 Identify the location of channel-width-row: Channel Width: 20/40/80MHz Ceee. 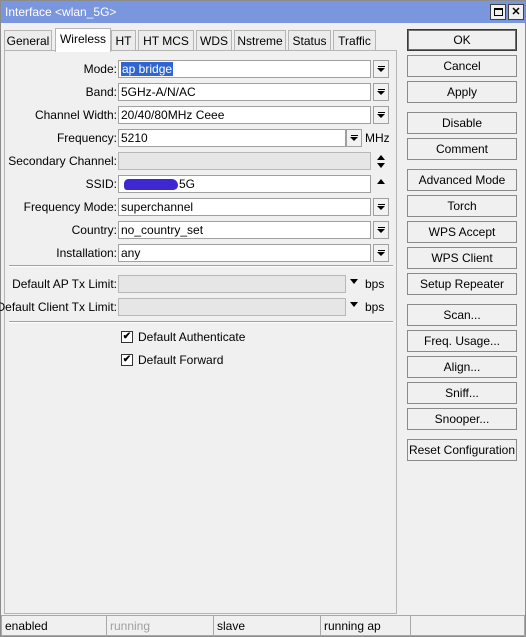
(201, 116).